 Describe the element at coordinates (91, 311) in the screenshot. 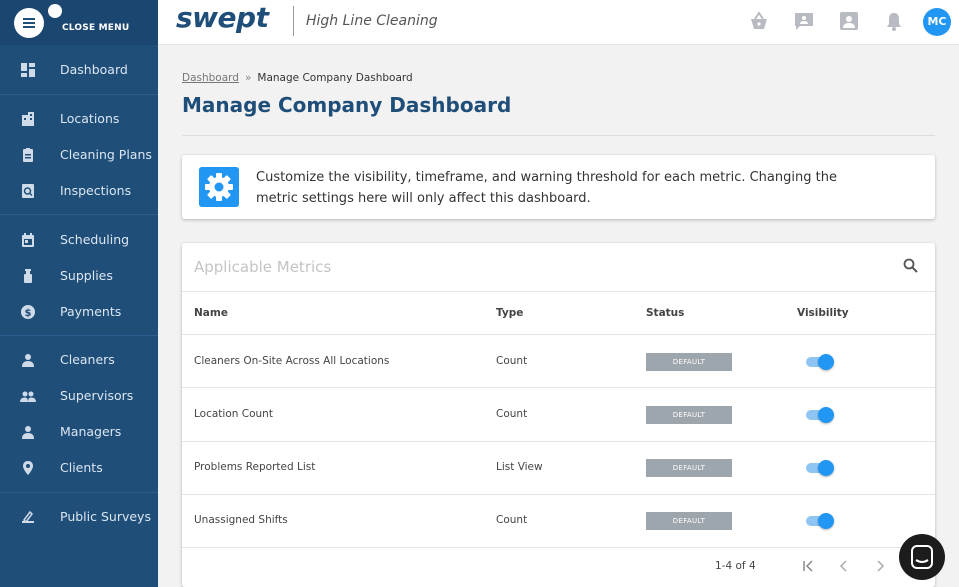

I see `sidebar-item-label: Payments` at that location.